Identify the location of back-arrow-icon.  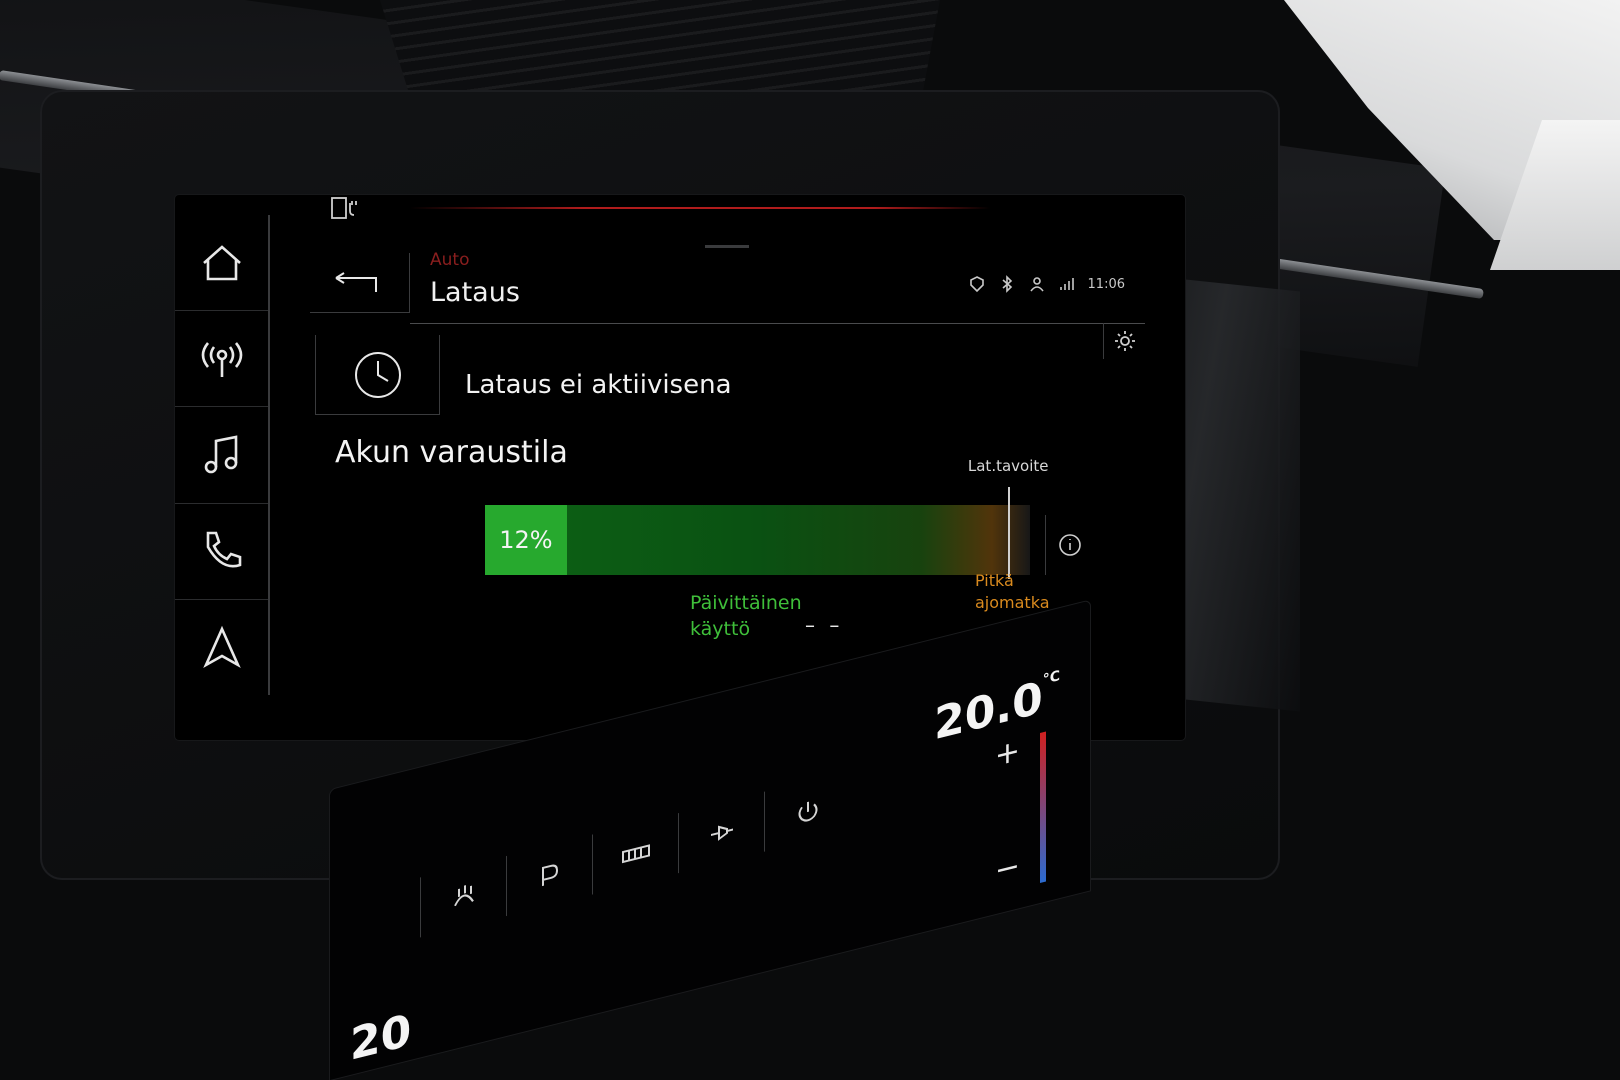
(355, 281).